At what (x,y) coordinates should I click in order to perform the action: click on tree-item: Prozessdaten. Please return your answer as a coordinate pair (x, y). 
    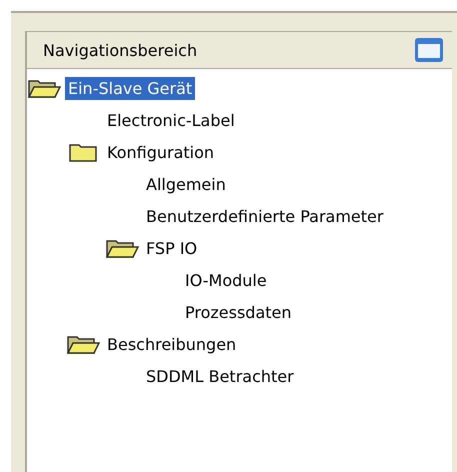
    Looking at the image, I should click on (238, 312).